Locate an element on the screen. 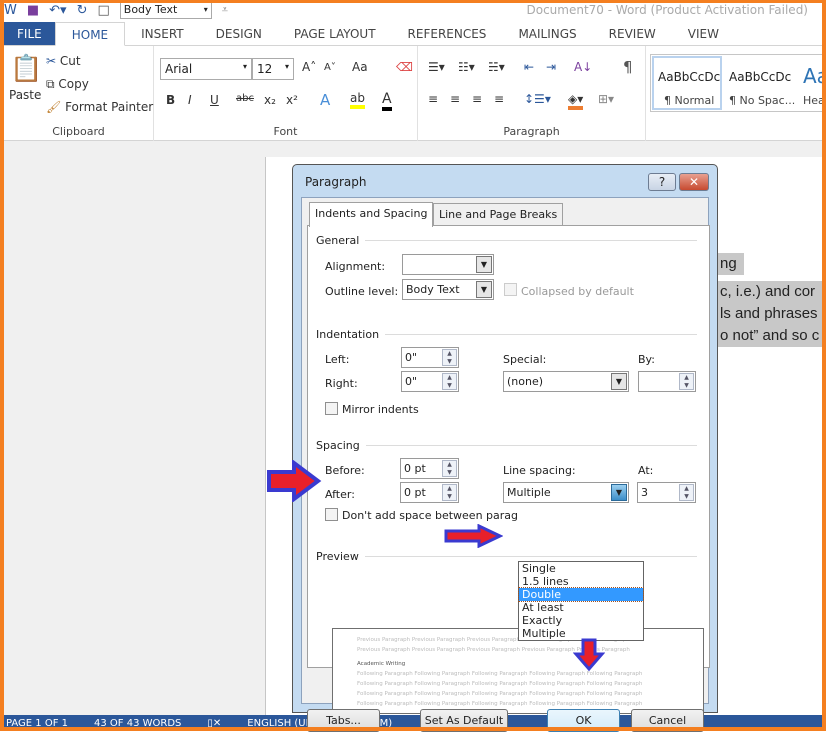 This screenshot has width=826, height=732. alignment-label: Alignment: is located at coordinates (355, 266).